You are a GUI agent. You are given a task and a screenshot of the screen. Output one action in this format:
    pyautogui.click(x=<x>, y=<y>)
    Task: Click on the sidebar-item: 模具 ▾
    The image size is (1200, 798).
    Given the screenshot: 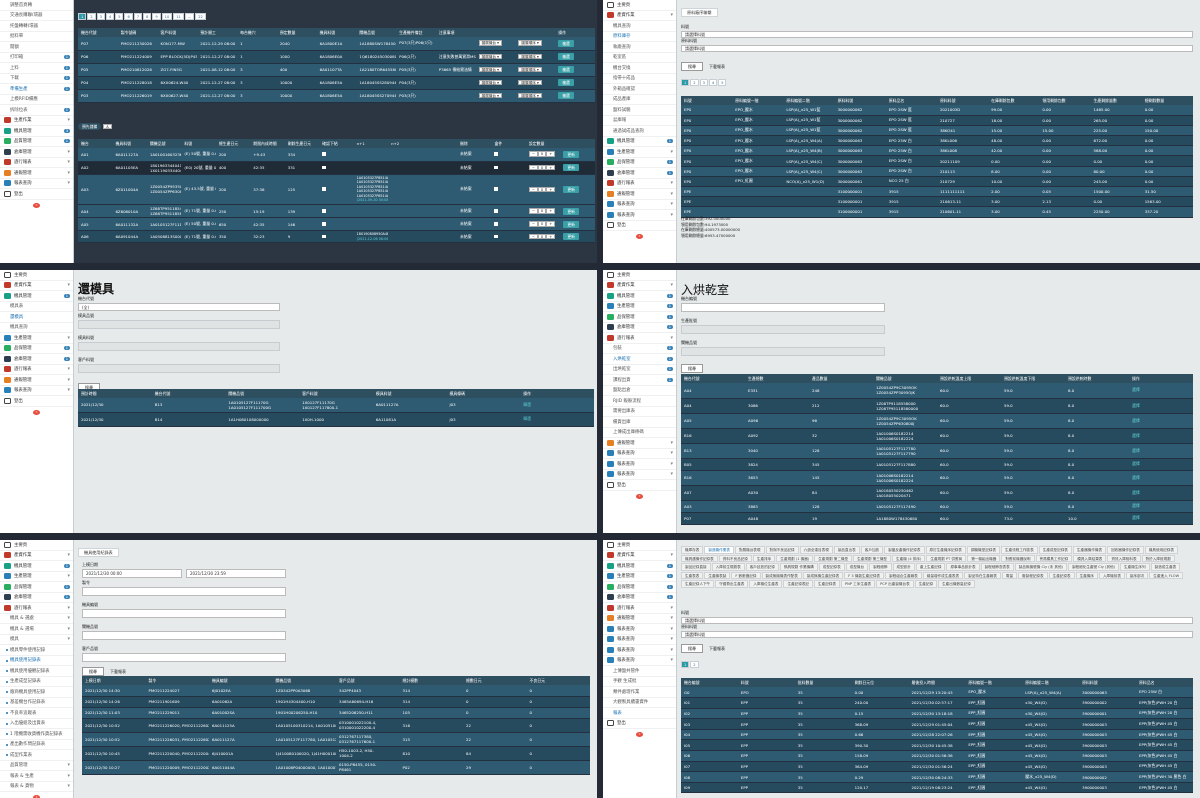 What is the action you would take?
    pyautogui.click(x=36, y=640)
    